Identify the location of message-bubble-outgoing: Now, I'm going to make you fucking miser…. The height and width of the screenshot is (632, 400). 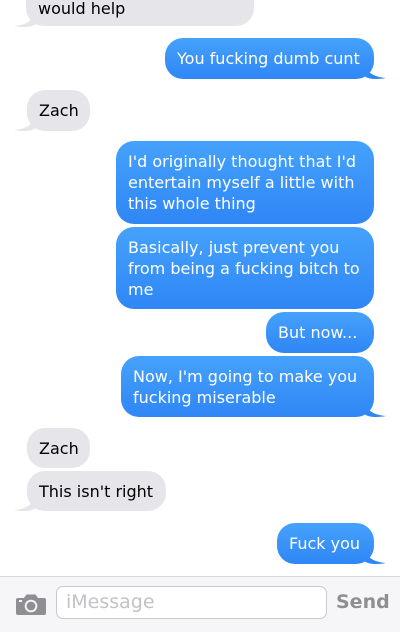
(247, 386).